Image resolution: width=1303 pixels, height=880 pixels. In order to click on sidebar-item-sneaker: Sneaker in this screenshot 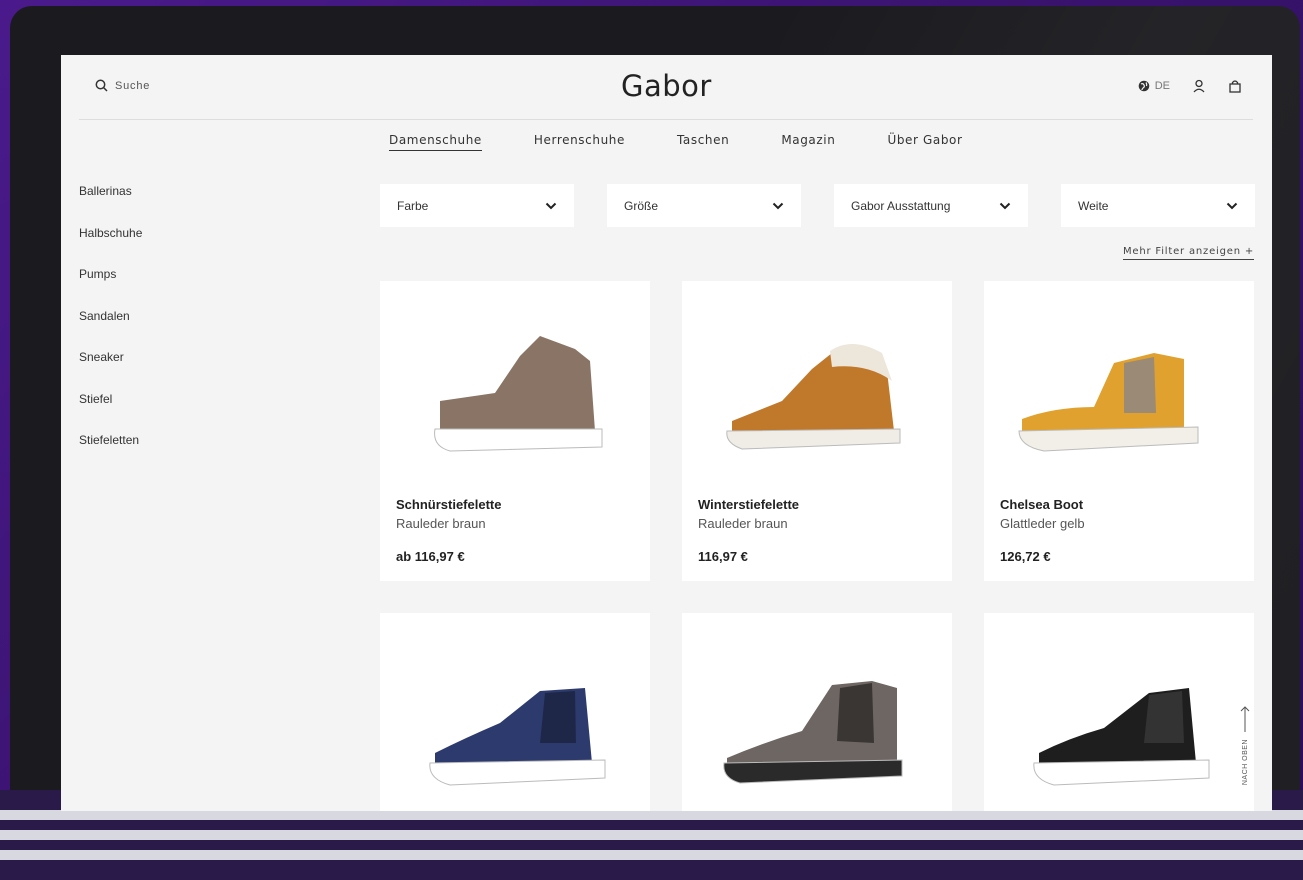, I will do `click(110, 371)`.